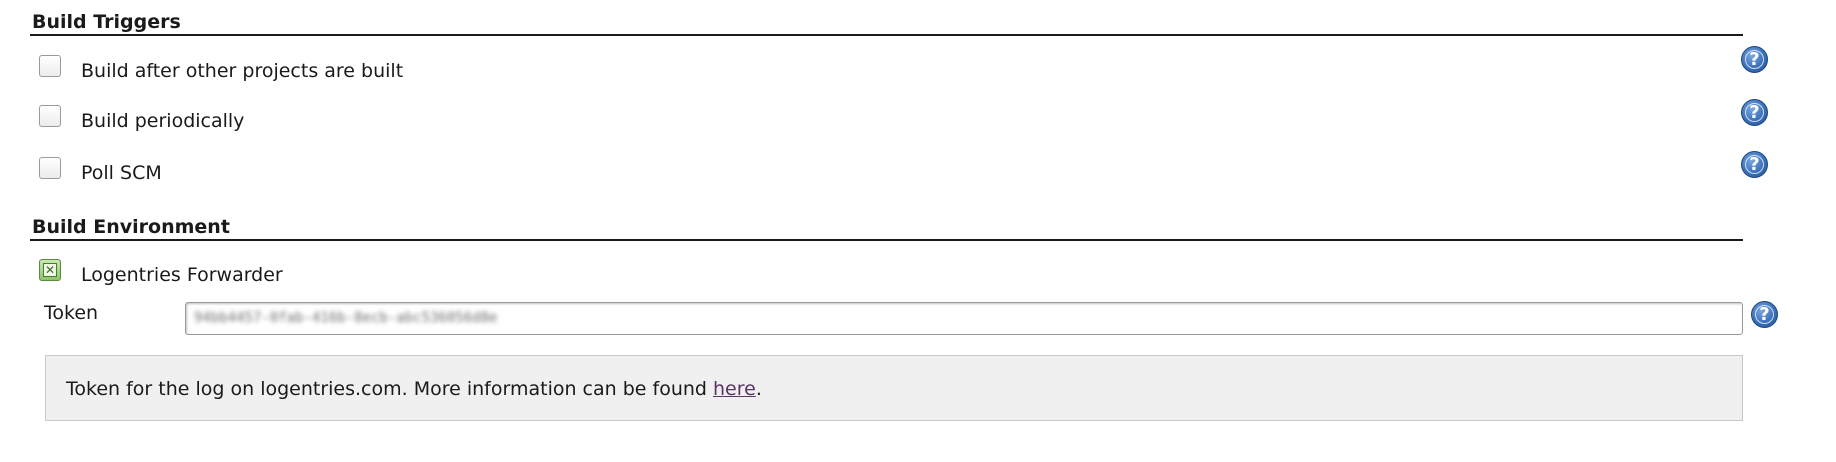 The height and width of the screenshot is (462, 1836). What do you see at coordinates (50, 66) in the screenshot?
I see `build-after-other-projects-checkbox` at bounding box center [50, 66].